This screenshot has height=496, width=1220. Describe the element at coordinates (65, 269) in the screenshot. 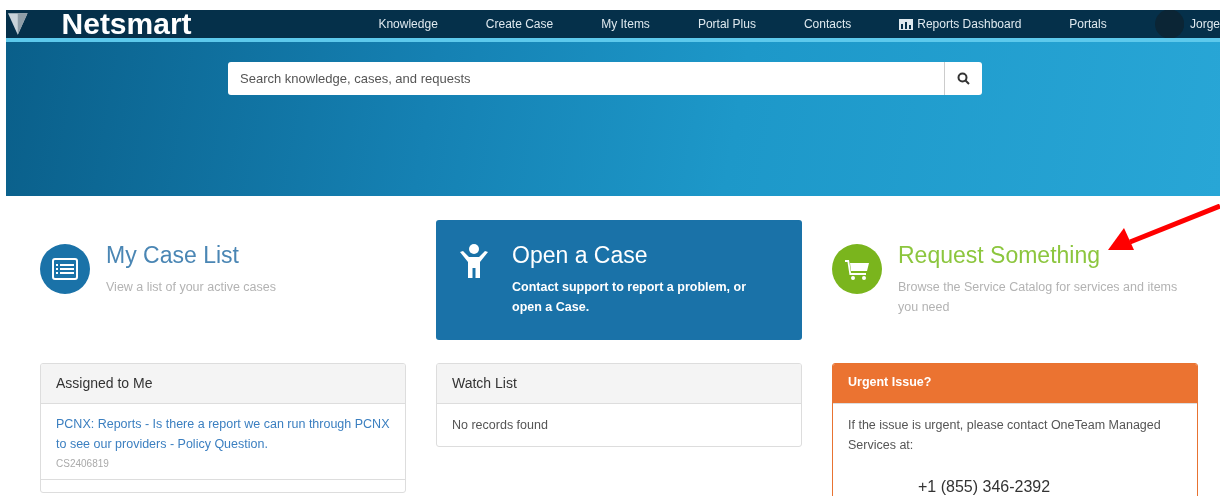

I see `list-icon` at that location.